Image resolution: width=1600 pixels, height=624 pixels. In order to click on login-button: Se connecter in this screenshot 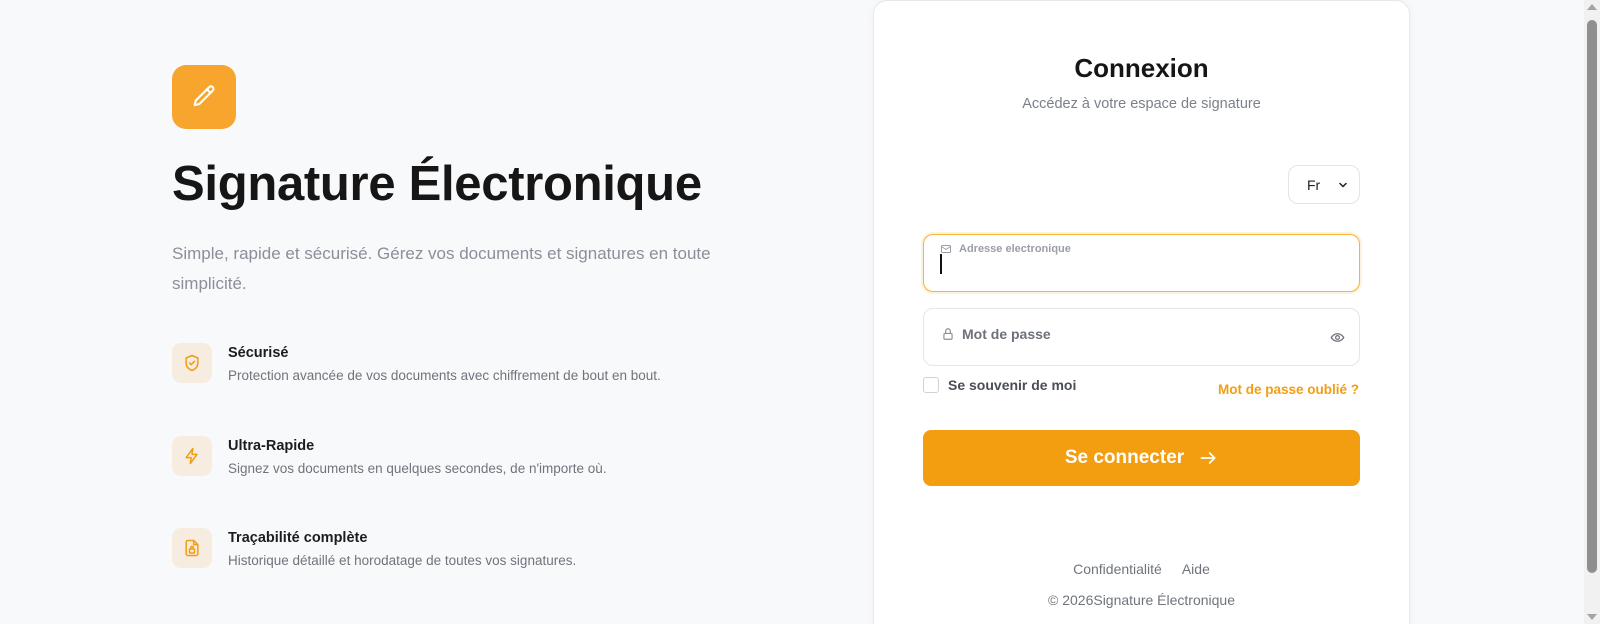, I will do `click(1141, 458)`.